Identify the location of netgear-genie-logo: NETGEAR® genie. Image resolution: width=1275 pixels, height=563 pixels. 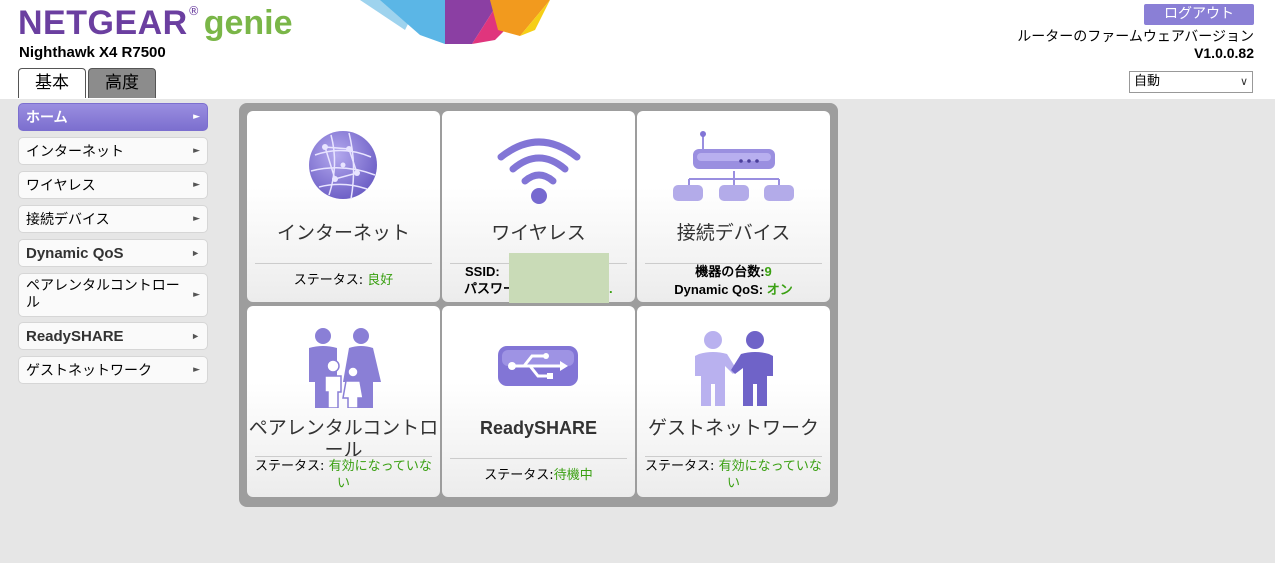
(155, 23).